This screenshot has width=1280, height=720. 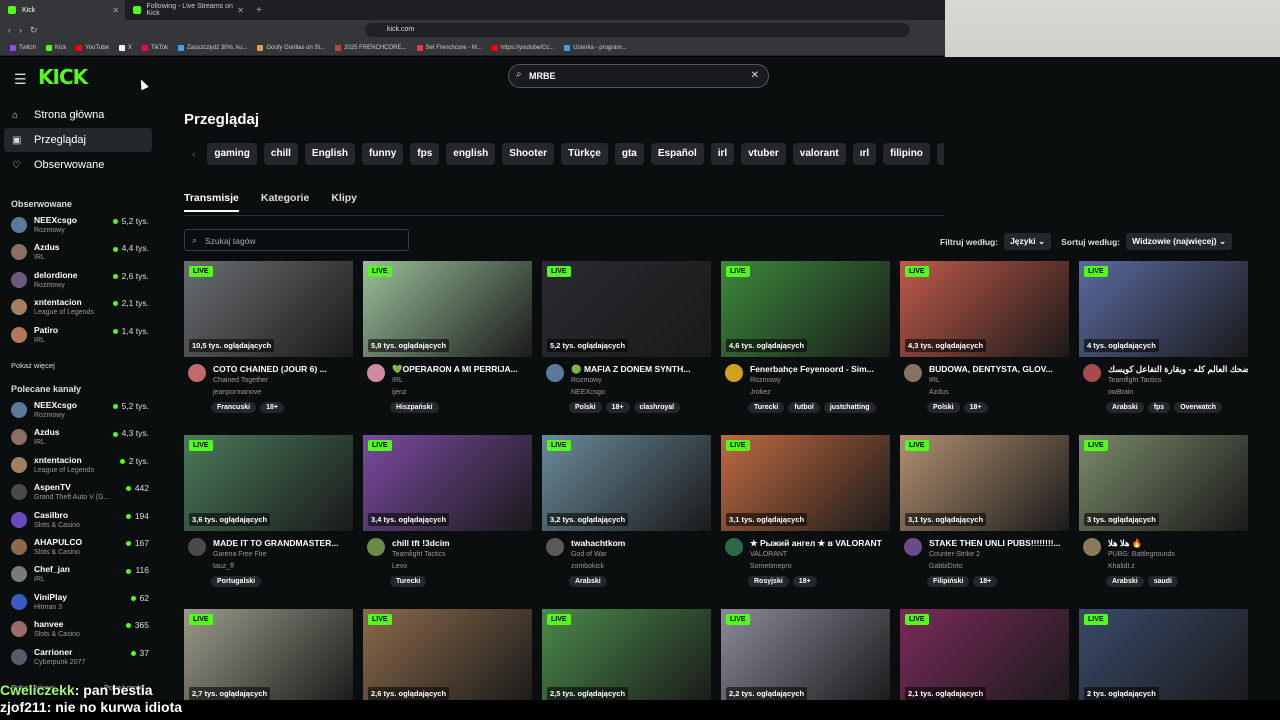 What do you see at coordinates (945, 566) in the screenshot?
I see `stream-username: GabbiDoto` at bounding box center [945, 566].